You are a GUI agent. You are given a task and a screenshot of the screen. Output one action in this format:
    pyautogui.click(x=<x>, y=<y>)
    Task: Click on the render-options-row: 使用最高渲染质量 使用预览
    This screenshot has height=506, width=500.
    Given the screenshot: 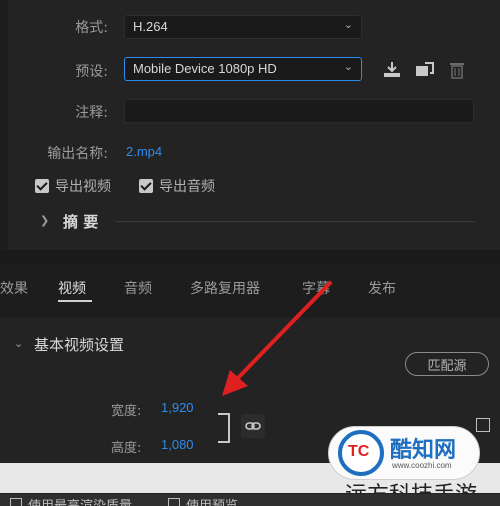 What is the action you would take?
    pyautogui.click(x=250, y=500)
    